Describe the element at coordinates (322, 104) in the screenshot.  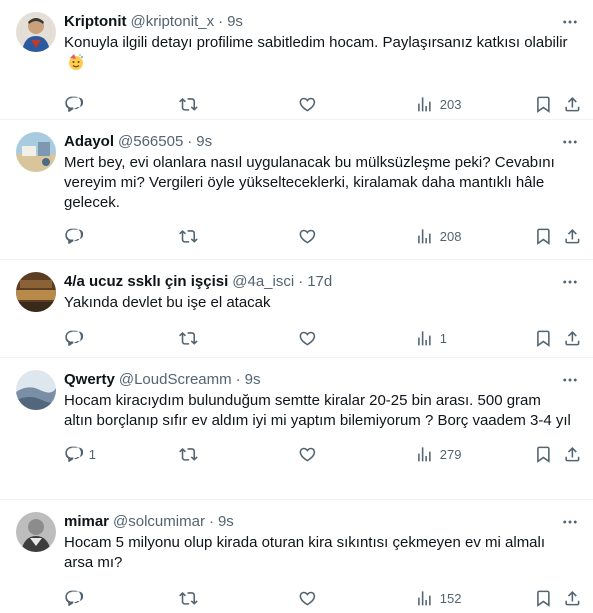
I see `tweet-actions: 203` at that location.